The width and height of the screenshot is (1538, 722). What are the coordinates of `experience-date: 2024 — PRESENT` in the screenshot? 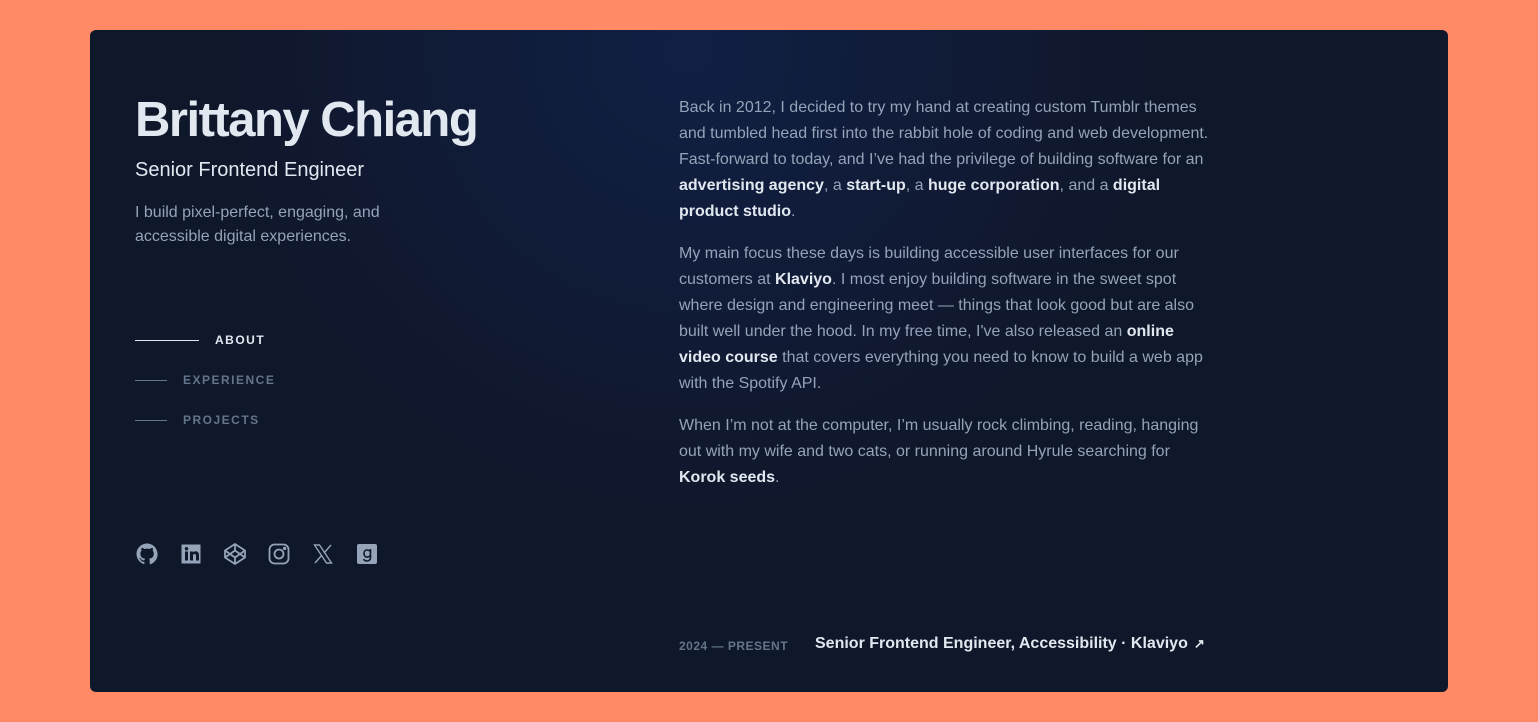 It's located at (734, 646).